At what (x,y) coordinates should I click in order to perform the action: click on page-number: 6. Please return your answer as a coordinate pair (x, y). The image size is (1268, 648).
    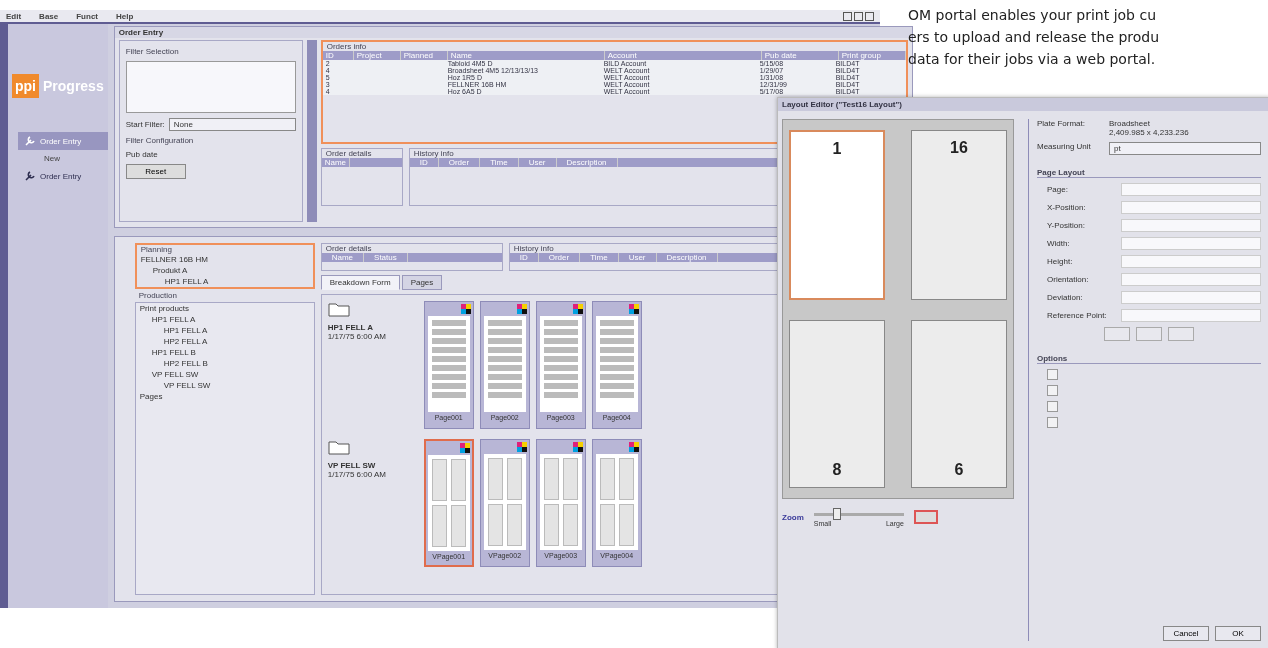
    Looking at the image, I should click on (959, 470).